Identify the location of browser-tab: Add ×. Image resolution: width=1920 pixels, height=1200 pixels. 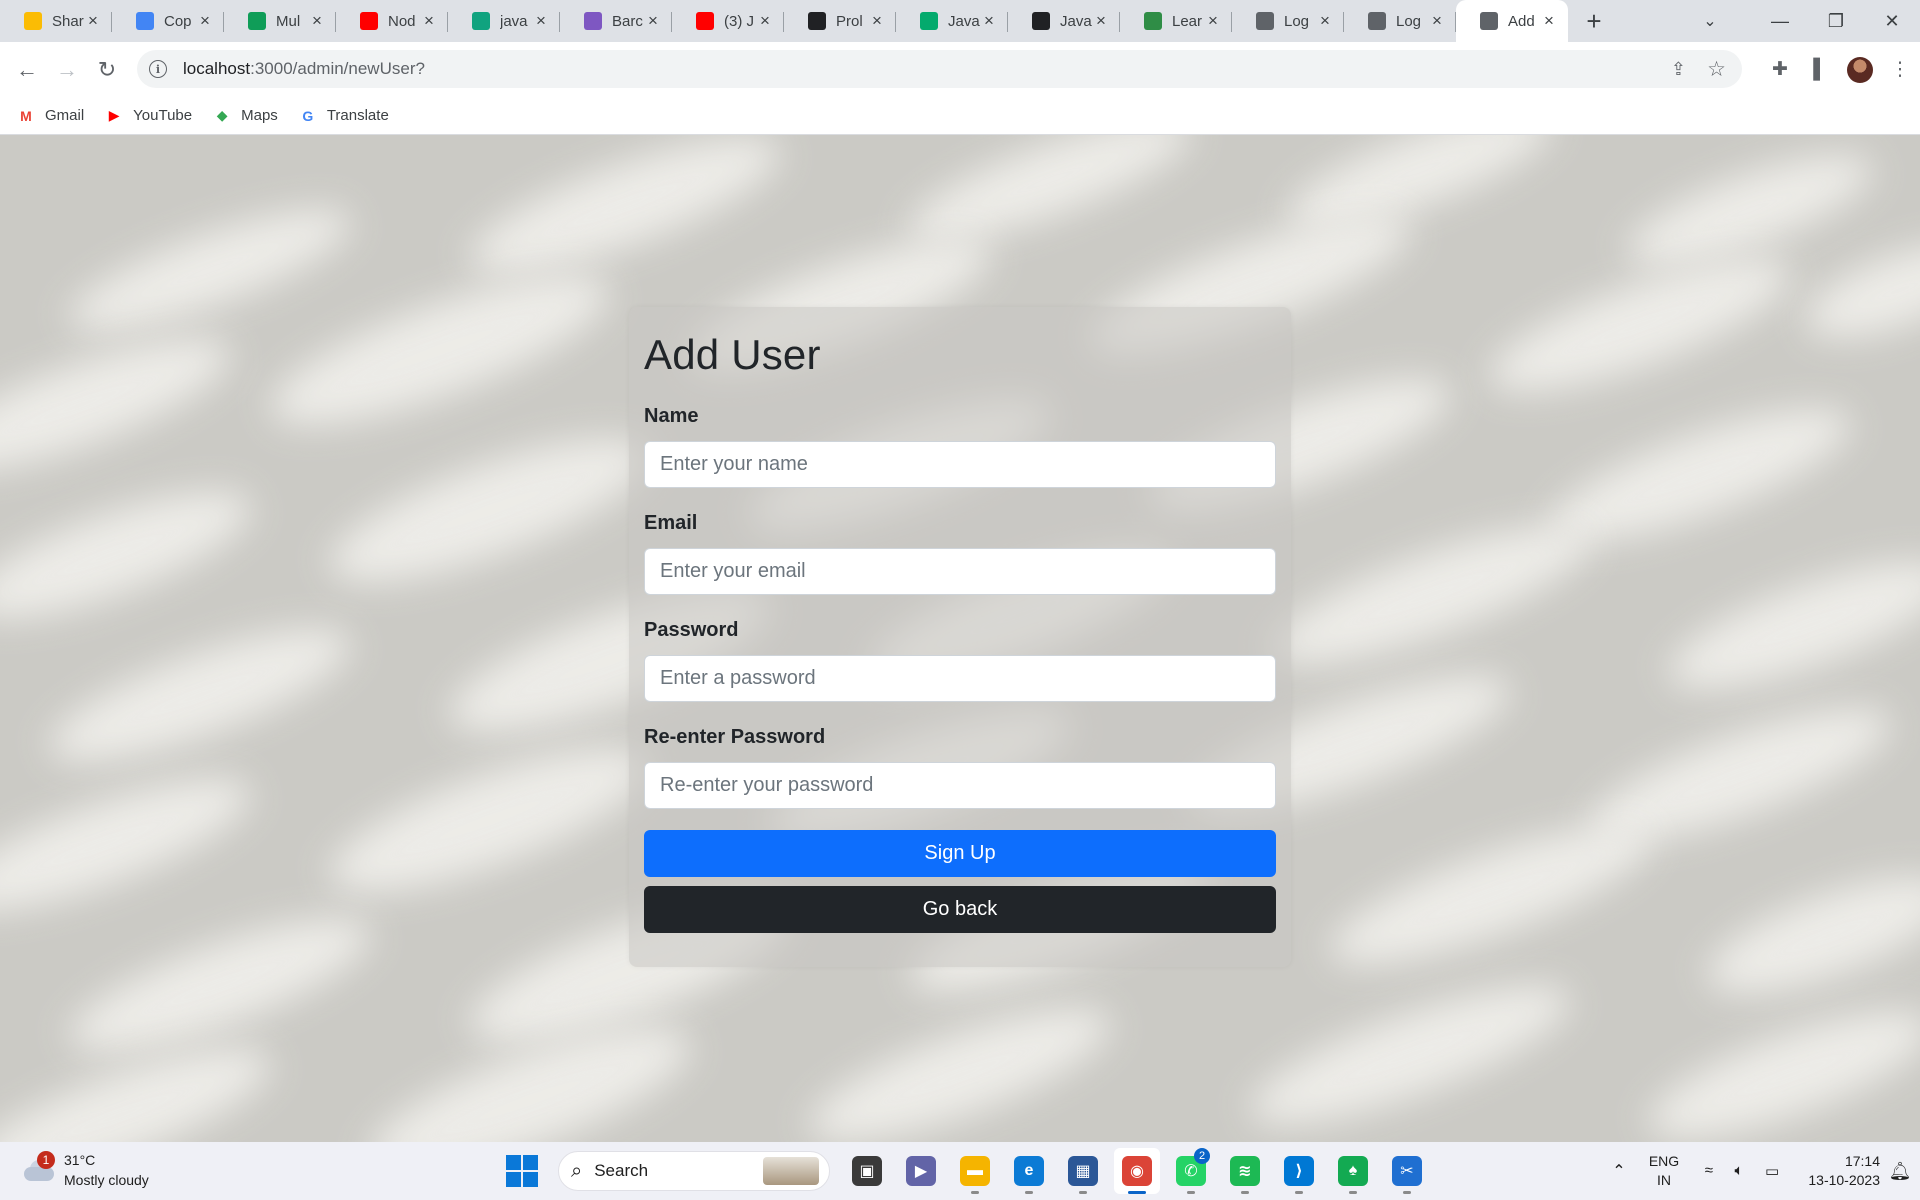
(1512, 21).